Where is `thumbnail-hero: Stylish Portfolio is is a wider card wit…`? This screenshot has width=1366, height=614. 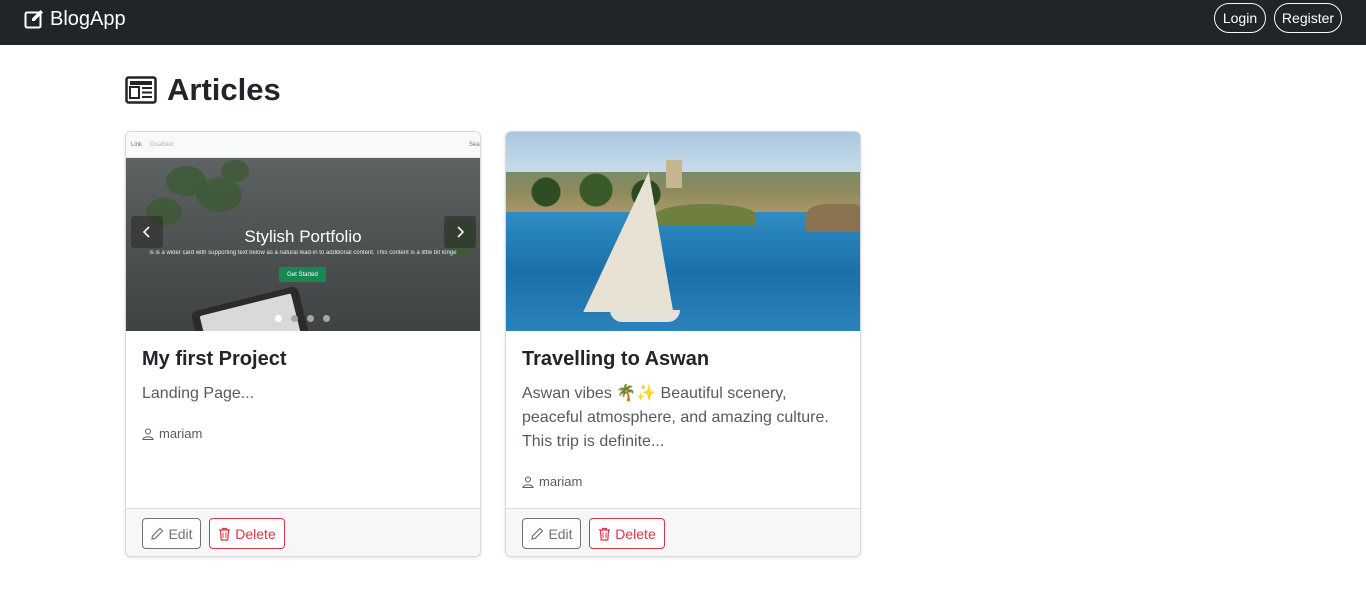 thumbnail-hero: Stylish Portfolio is is a wider card wit… is located at coordinates (303, 244).